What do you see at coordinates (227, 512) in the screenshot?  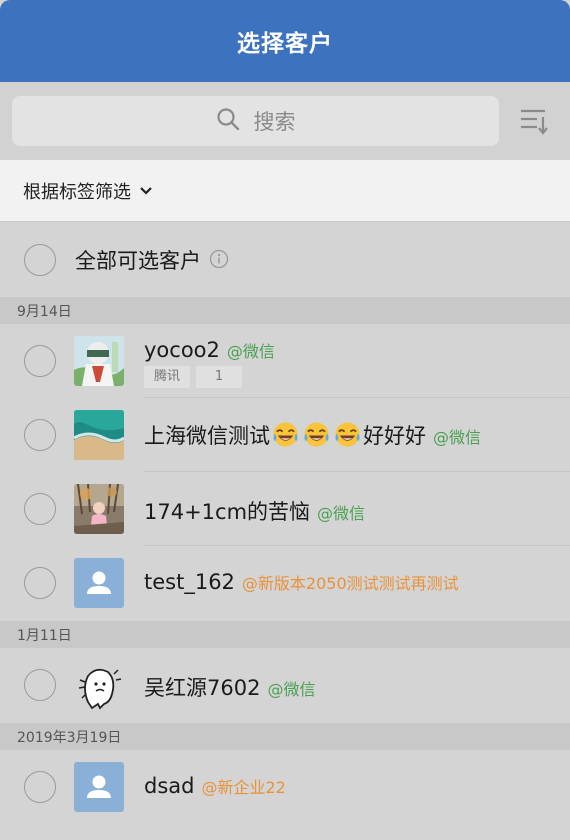 I see `customer-name: 174+1cm的苦恼` at bounding box center [227, 512].